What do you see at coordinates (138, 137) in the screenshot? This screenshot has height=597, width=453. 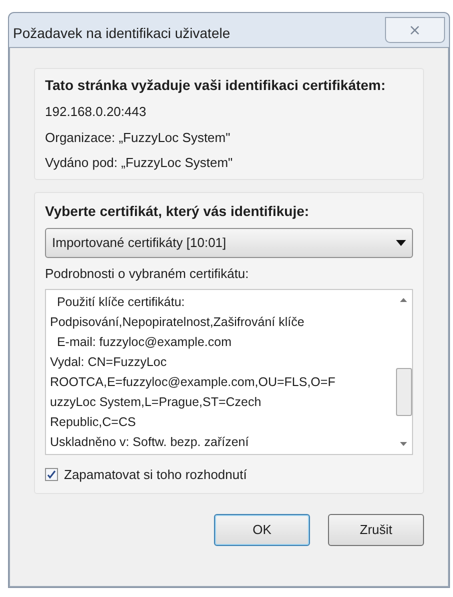 I see `site-info-text: Organizace: „FuzzyLoc System"` at bounding box center [138, 137].